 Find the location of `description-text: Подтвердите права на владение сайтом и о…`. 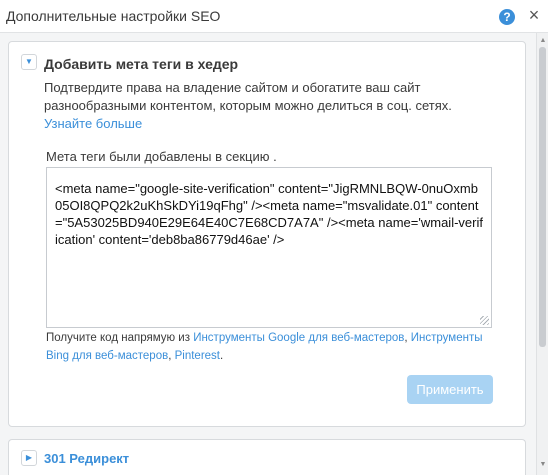

description-text: Подтвердите права на владение сайтом и о… is located at coordinates (248, 96).